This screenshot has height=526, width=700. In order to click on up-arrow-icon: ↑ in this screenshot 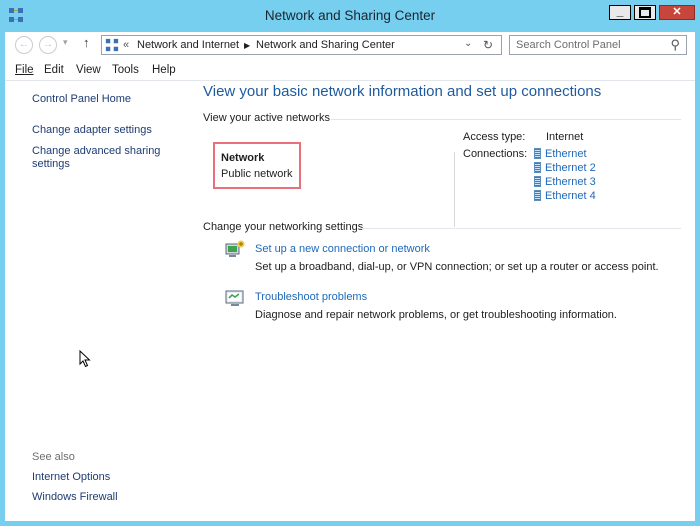, I will do `click(86, 42)`.